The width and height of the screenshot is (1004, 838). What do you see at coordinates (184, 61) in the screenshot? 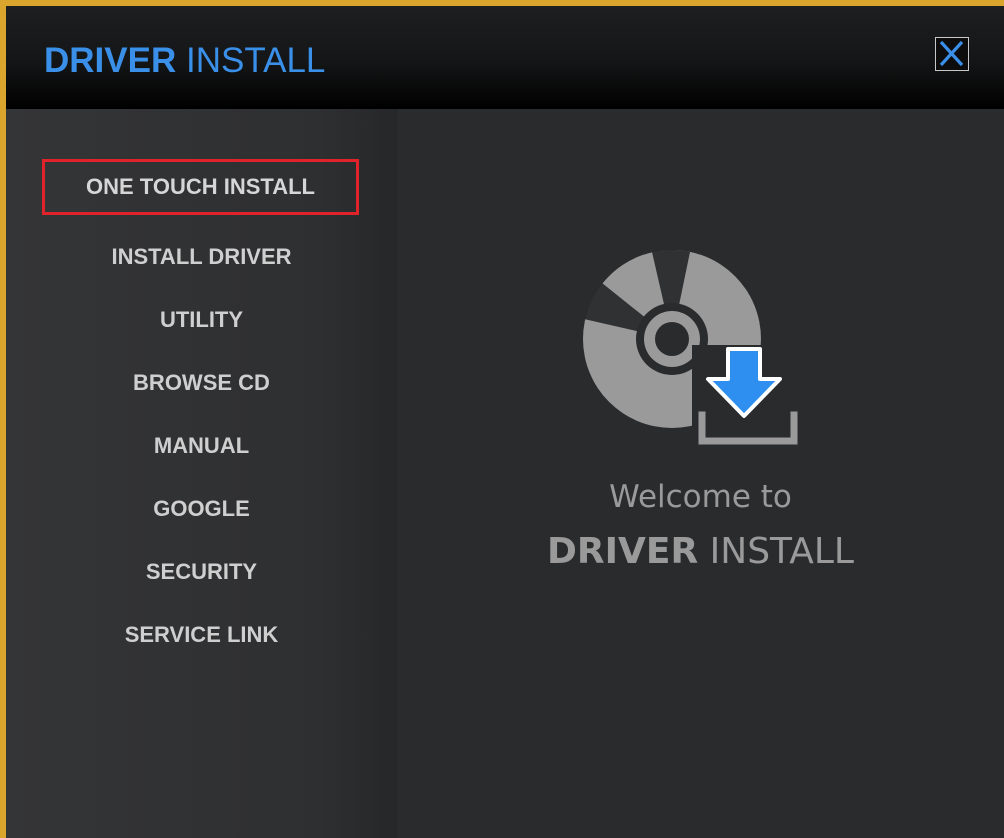
I see `app-title: DRIVER INSTALL` at bounding box center [184, 61].